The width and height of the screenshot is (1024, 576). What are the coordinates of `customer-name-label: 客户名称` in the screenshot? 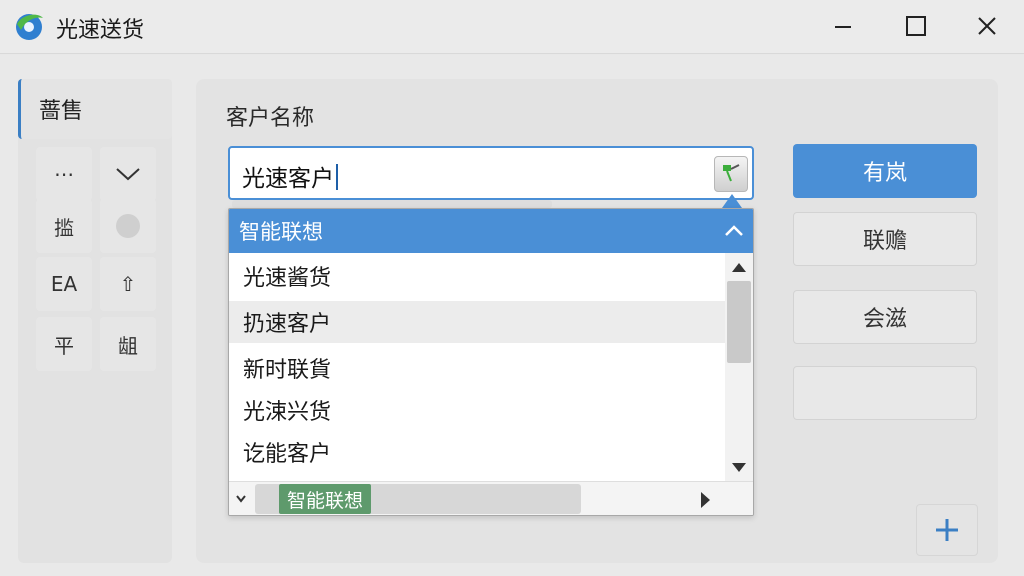 It's located at (270, 118).